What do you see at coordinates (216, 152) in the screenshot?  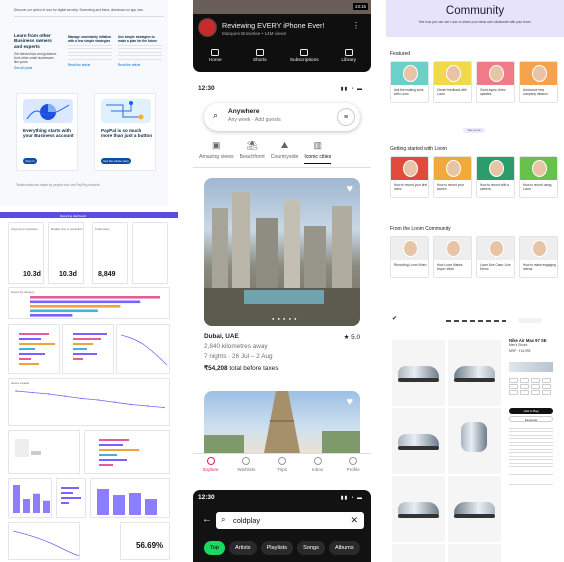 I see `category-amazing-views: ▣ Amazing views` at bounding box center [216, 152].